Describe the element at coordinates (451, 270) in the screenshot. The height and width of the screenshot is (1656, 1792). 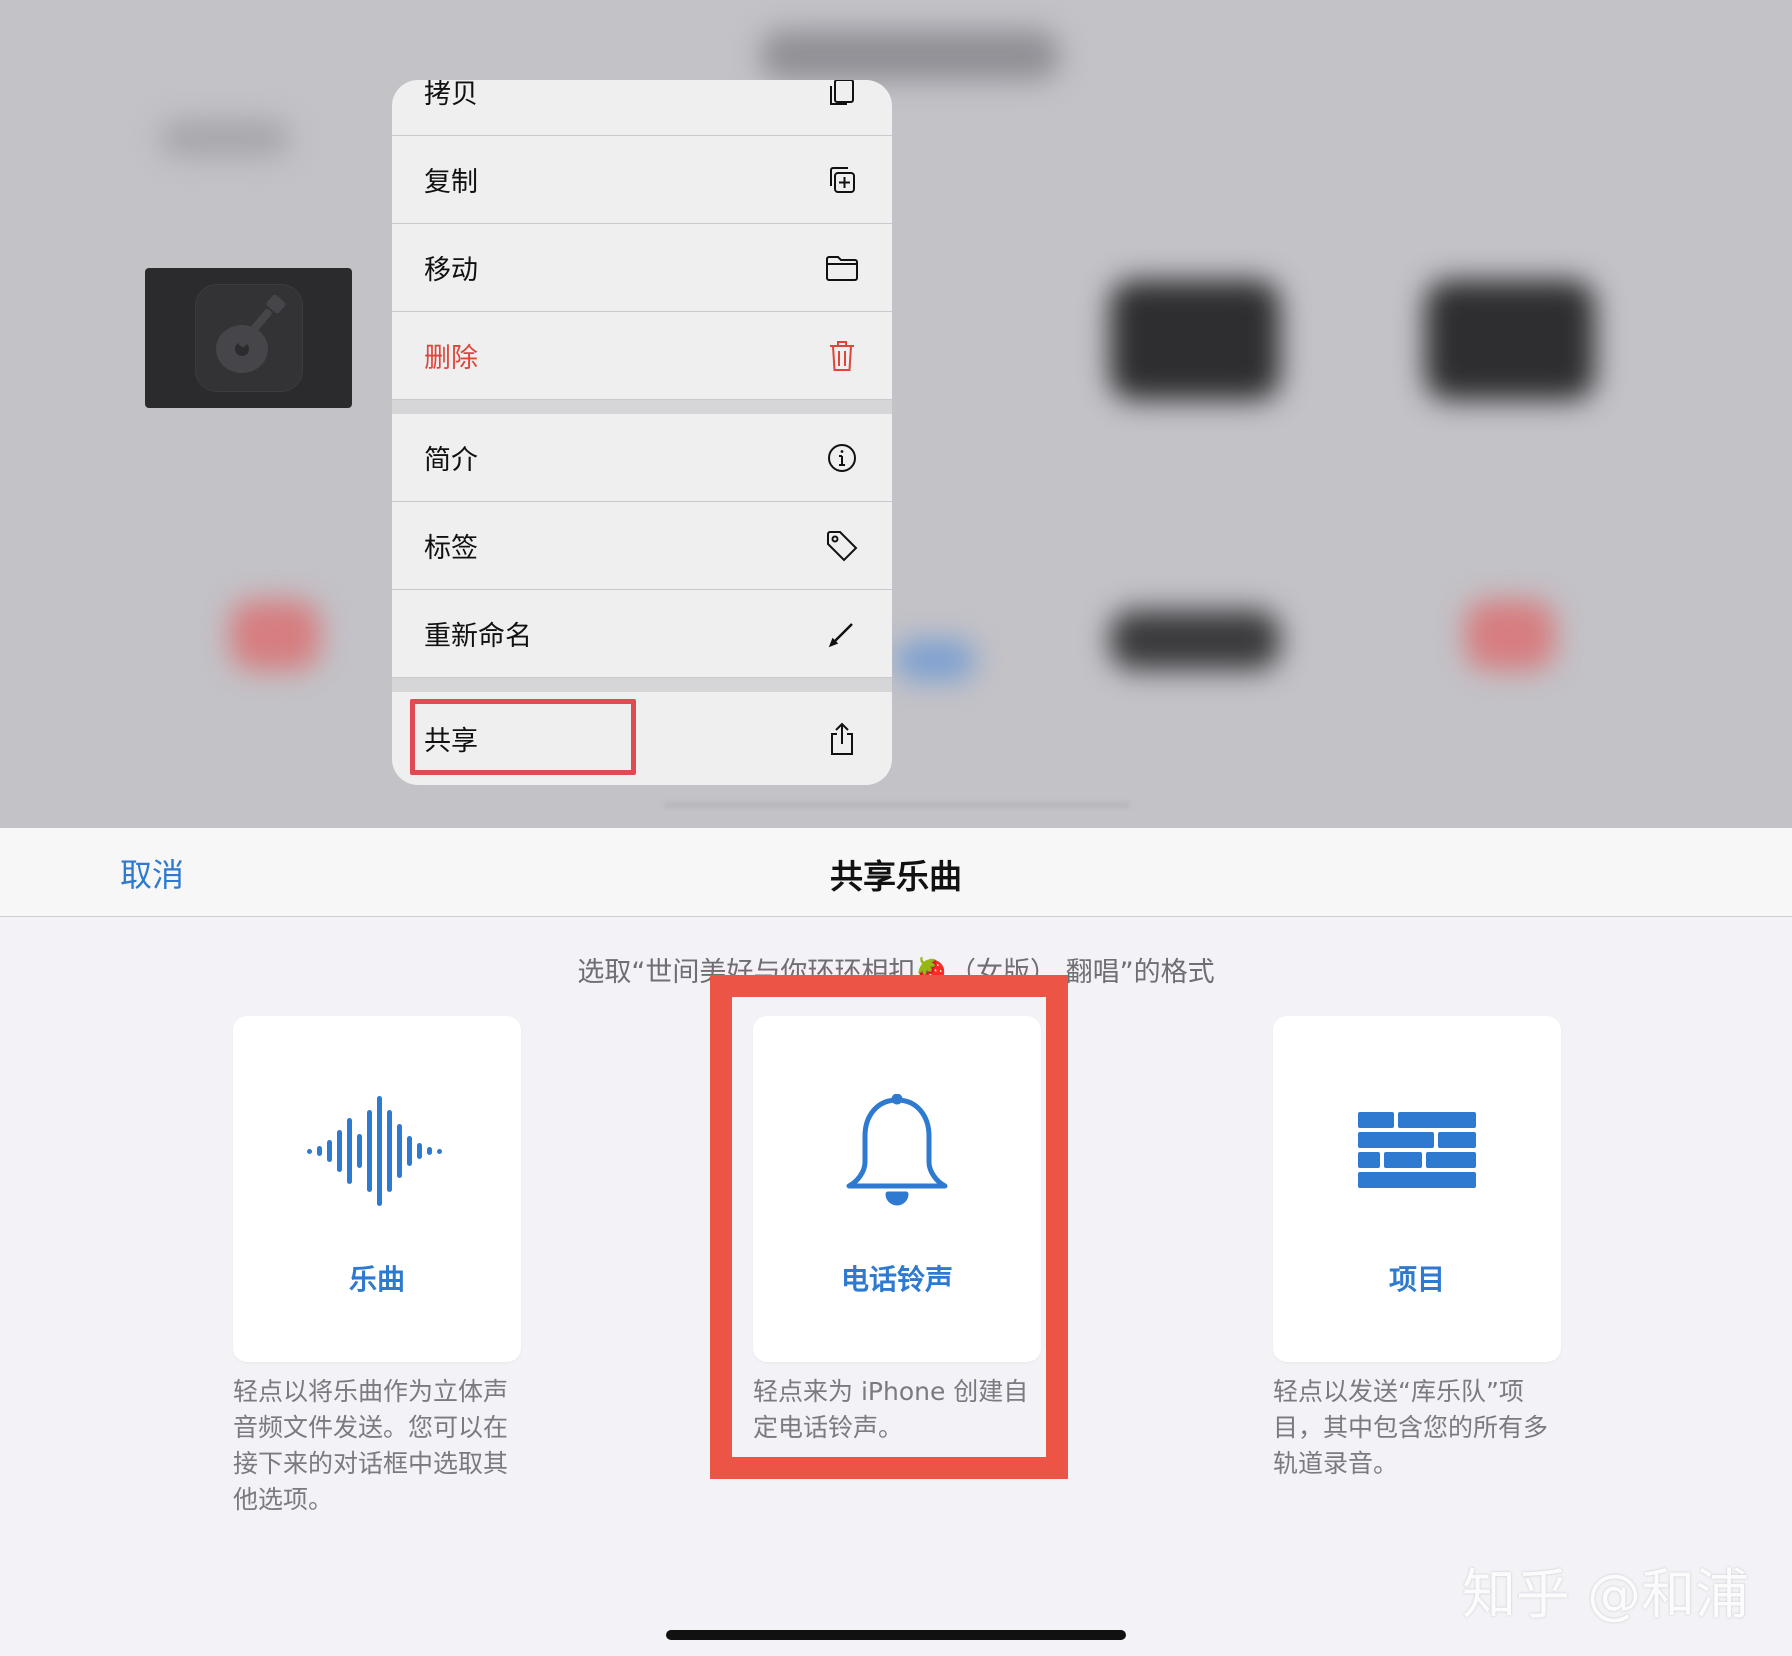
I see `menu-item-label: 移动` at that location.